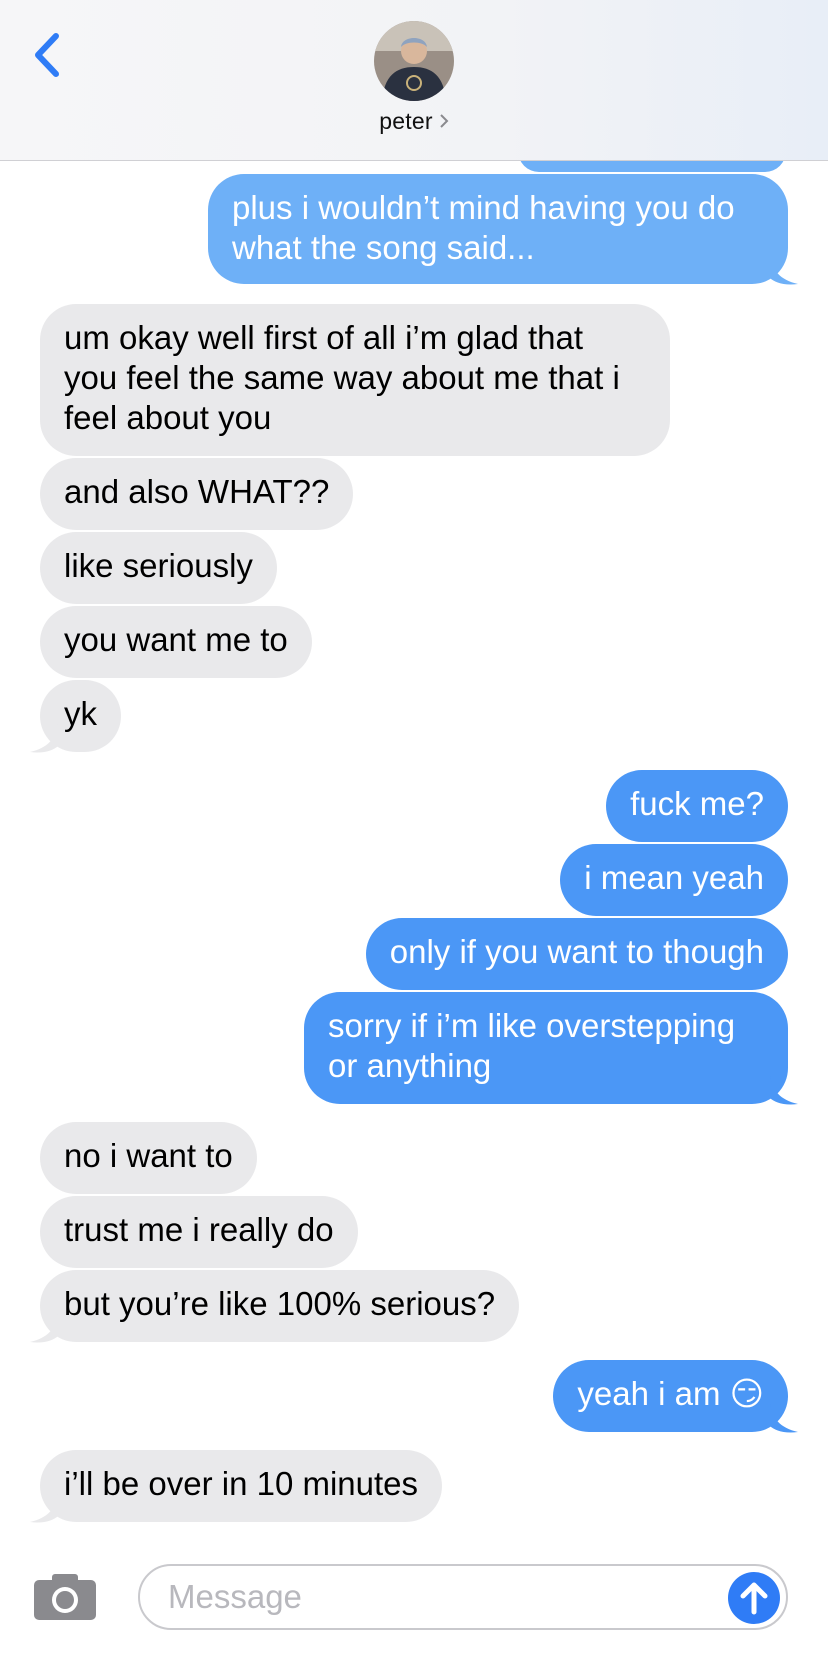 This screenshot has width=828, height=1655. I want to click on message-line: and also WHAT??, so click(197, 491).